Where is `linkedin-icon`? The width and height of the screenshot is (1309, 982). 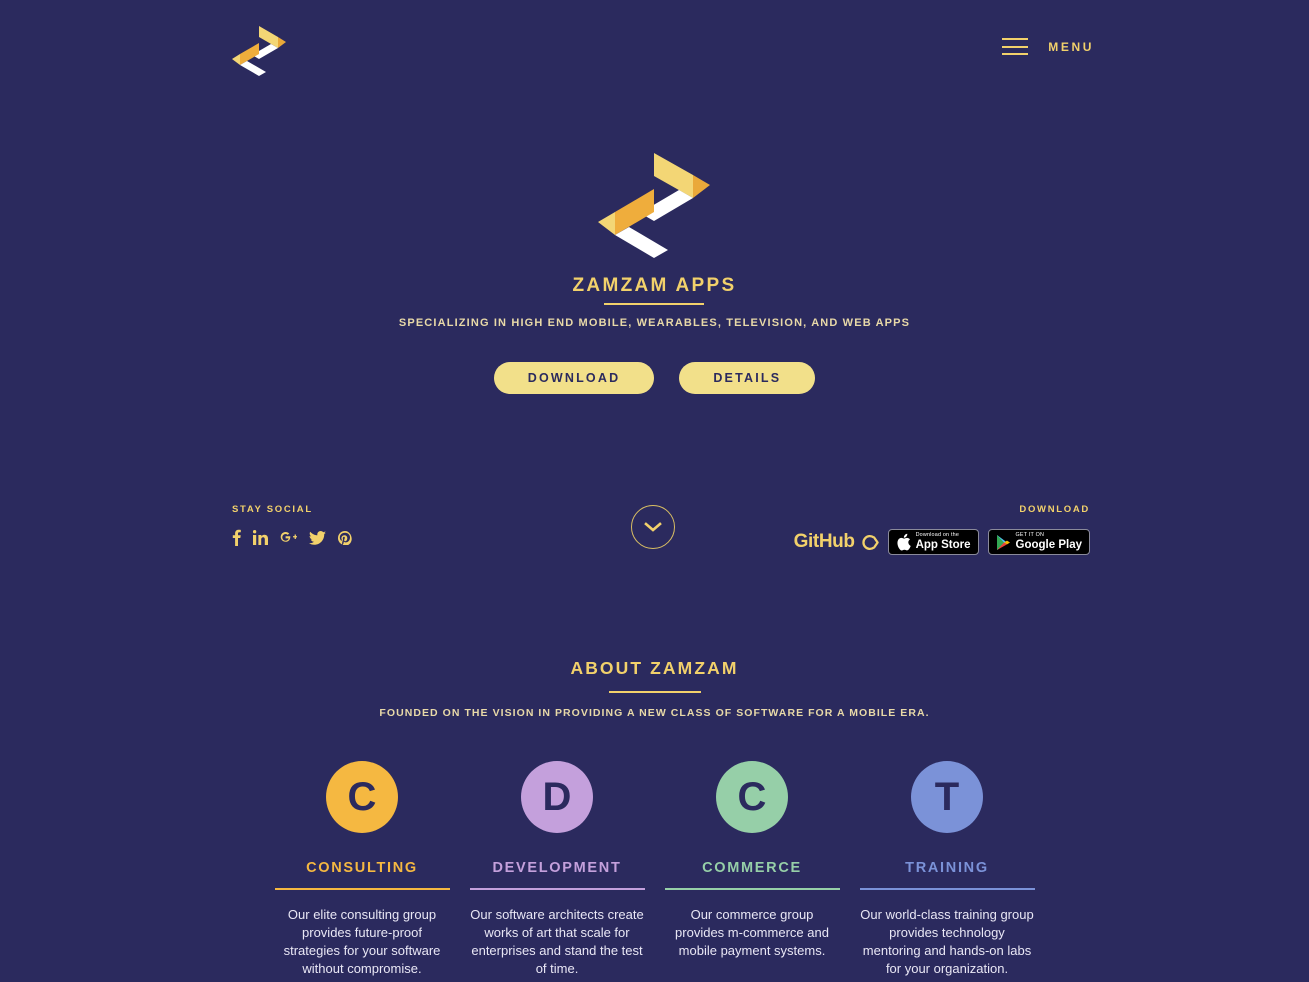 linkedin-icon is located at coordinates (260, 537).